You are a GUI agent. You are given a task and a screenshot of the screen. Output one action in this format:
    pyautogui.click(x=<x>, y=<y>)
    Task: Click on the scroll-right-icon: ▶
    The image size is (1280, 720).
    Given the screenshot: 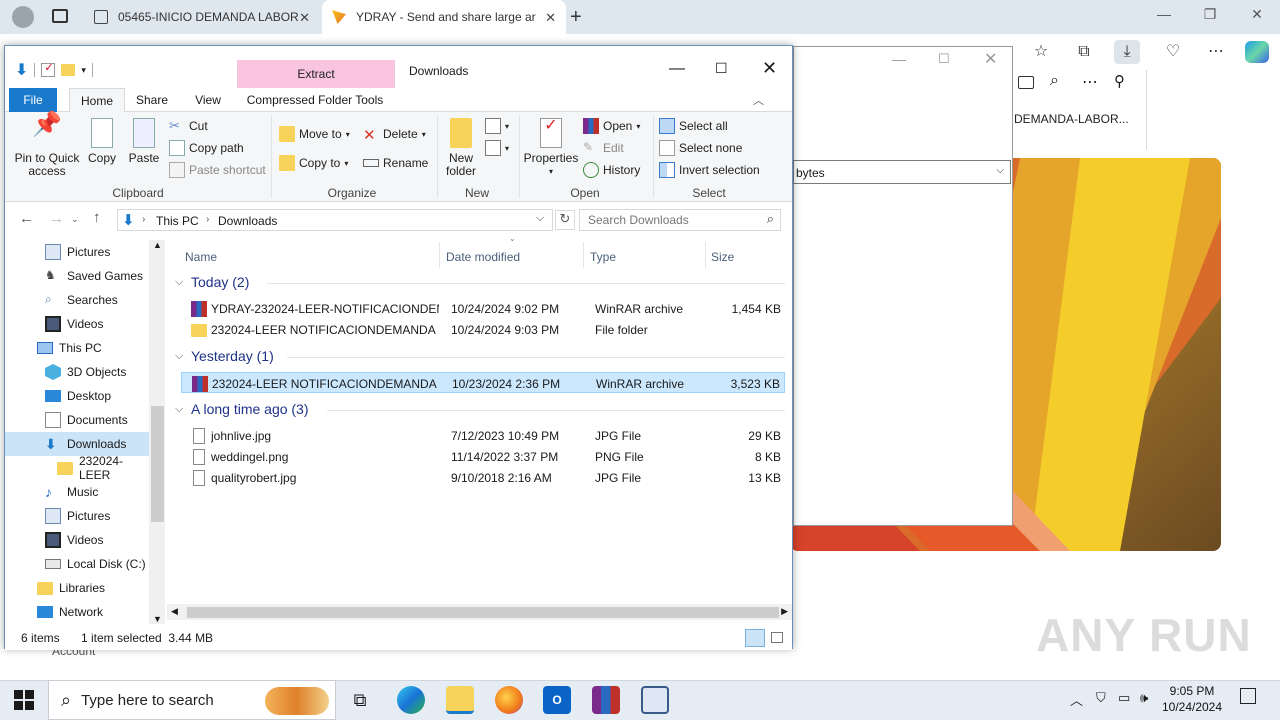 What is the action you would take?
    pyautogui.click(x=784, y=611)
    